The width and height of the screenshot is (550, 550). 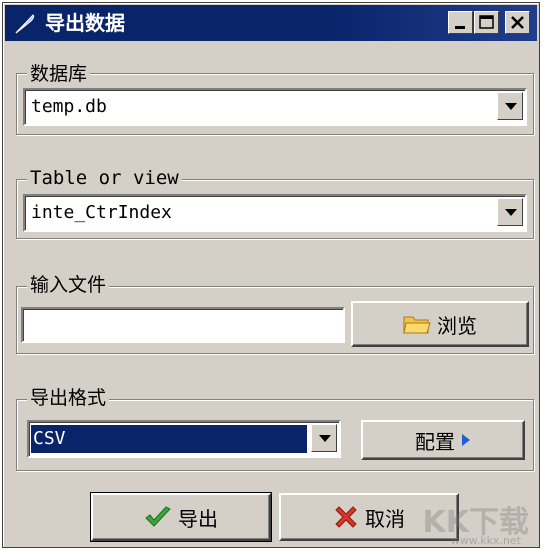 What do you see at coordinates (460, 22) in the screenshot?
I see `minimize-button` at bounding box center [460, 22].